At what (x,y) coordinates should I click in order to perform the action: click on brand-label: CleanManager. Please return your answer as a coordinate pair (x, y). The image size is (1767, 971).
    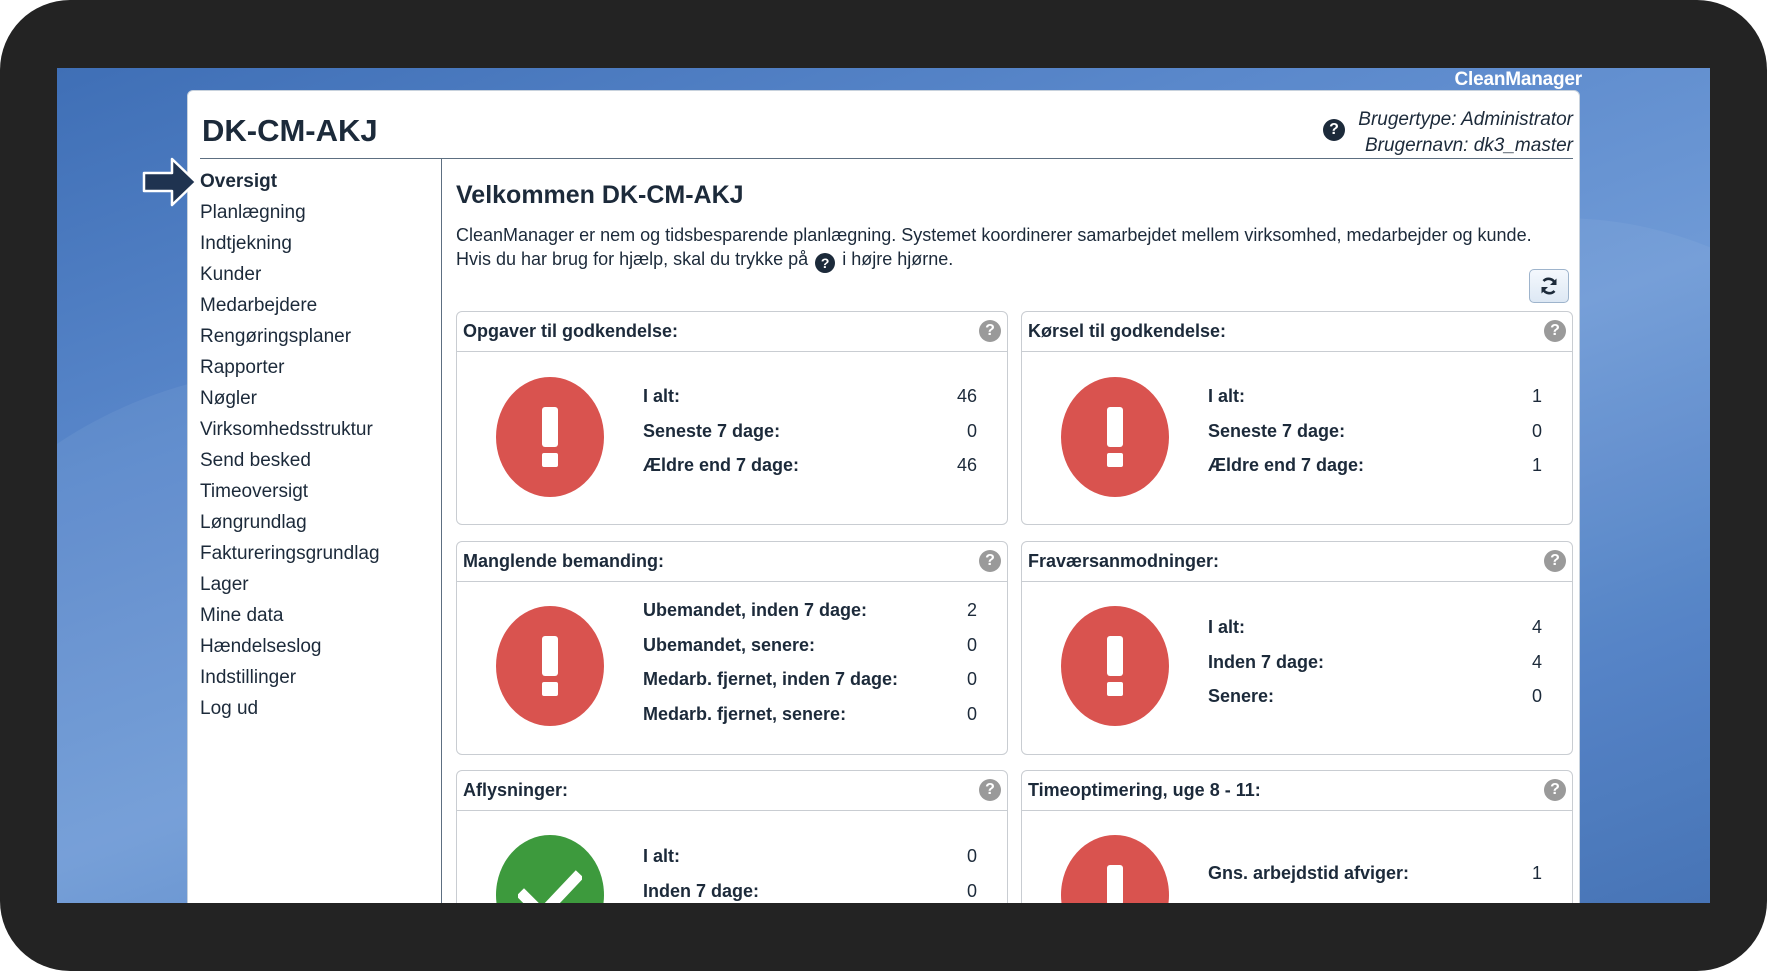
    Looking at the image, I should click on (1518, 79).